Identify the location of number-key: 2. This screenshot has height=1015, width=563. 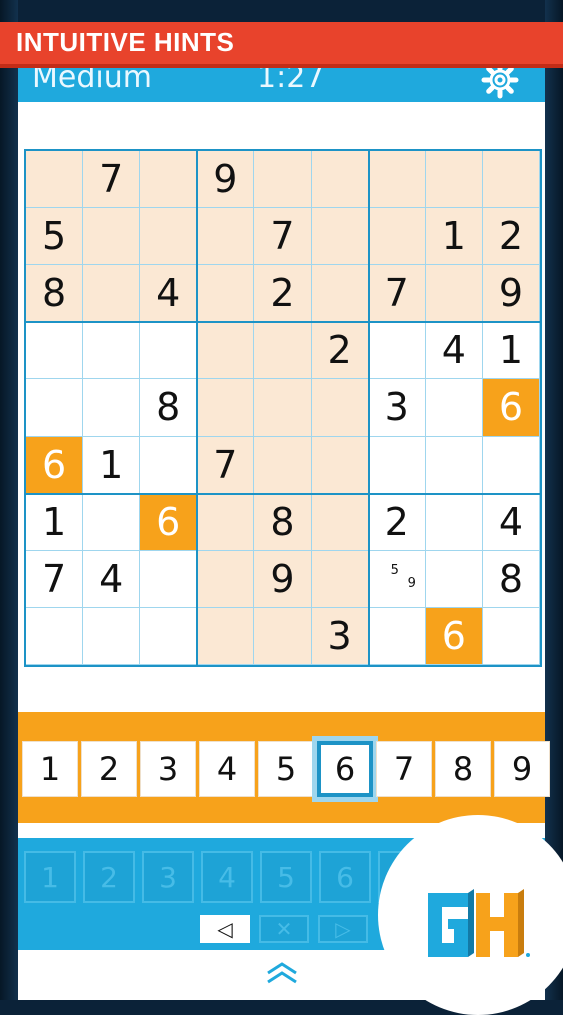
(109, 769).